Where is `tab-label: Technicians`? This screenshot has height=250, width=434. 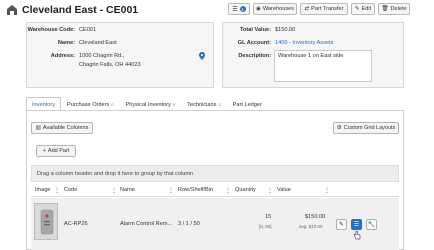
tab-label: Technicians is located at coordinates (202, 104).